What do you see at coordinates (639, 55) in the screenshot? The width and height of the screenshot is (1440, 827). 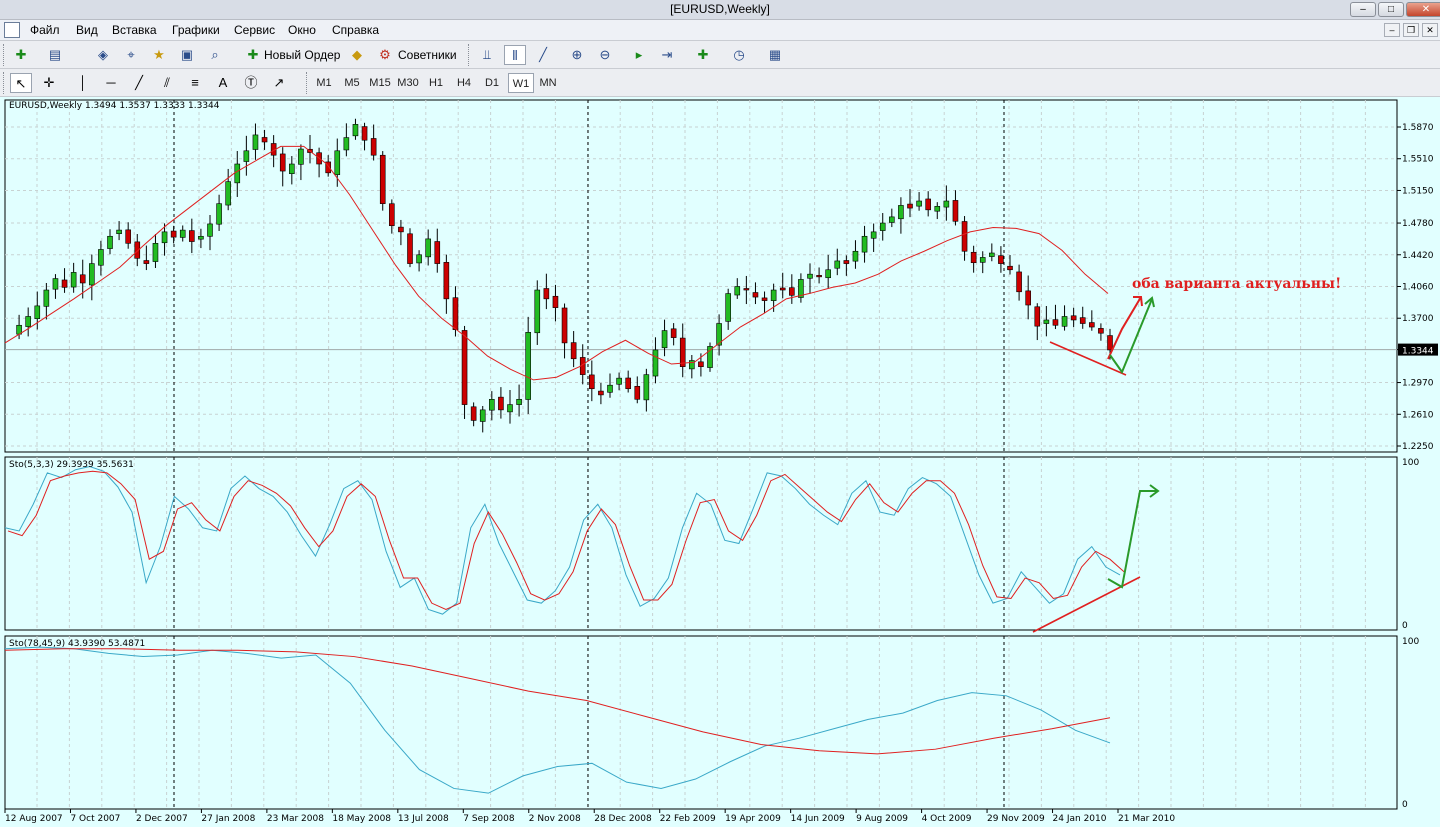 I see `autoscroll-icon: ▸` at bounding box center [639, 55].